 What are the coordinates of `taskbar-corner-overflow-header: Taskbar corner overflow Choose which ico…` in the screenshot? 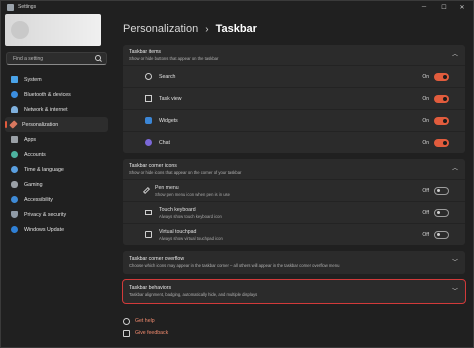 It's located at (294, 262).